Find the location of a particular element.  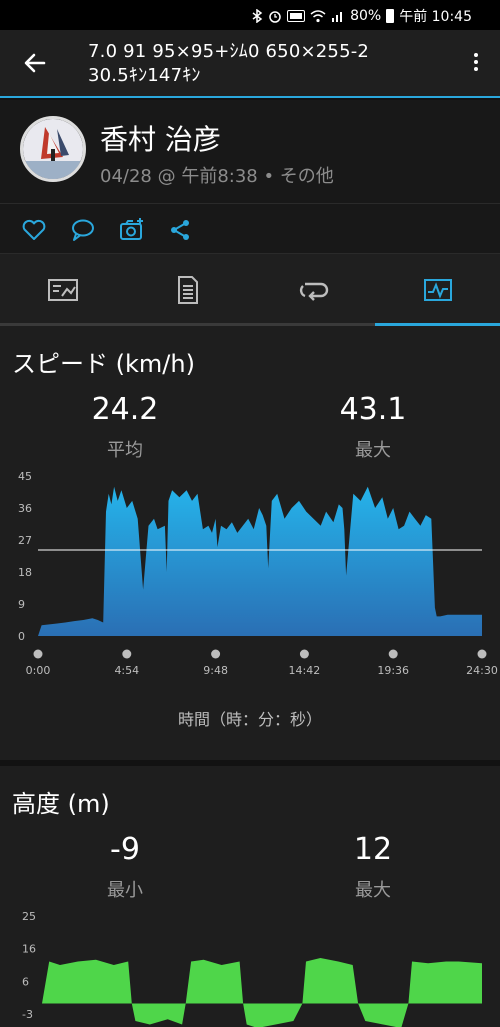

status-bar: 80% 午前 10:45 is located at coordinates (250, 15).